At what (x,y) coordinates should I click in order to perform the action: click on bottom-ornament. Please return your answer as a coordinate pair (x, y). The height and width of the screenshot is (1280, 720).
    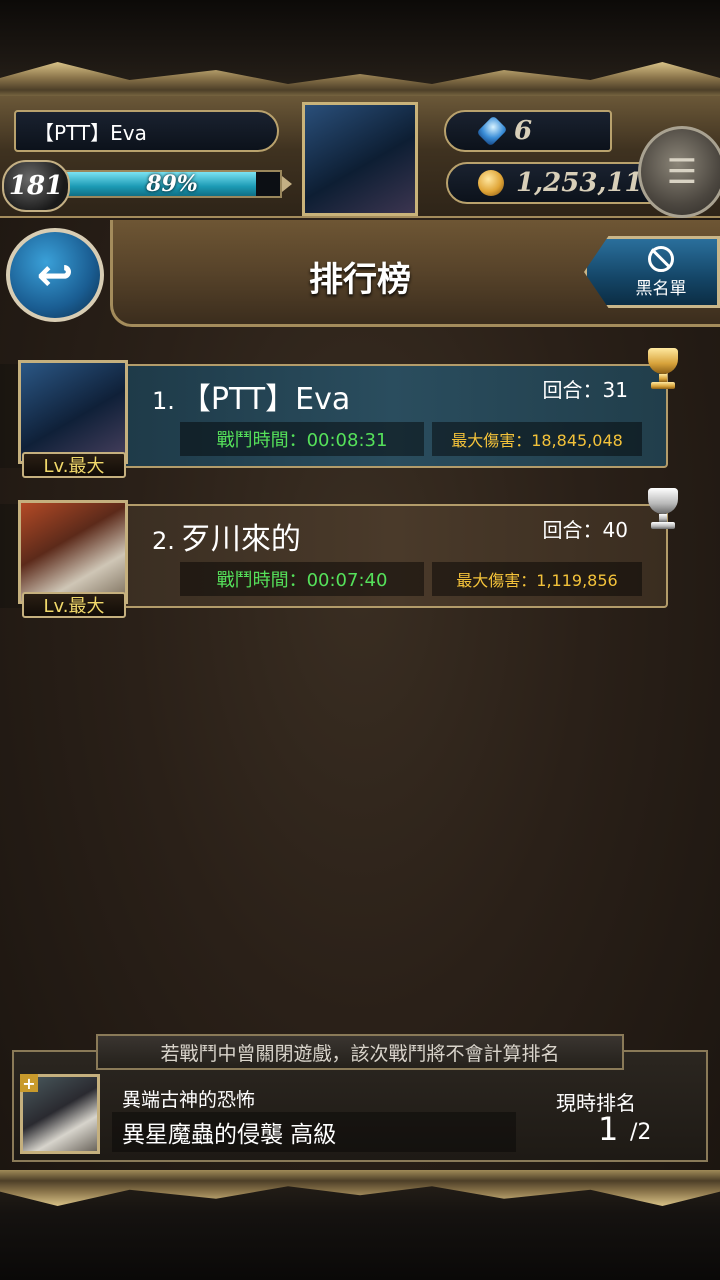
    Looking at the image, I should click on (360, 1225).